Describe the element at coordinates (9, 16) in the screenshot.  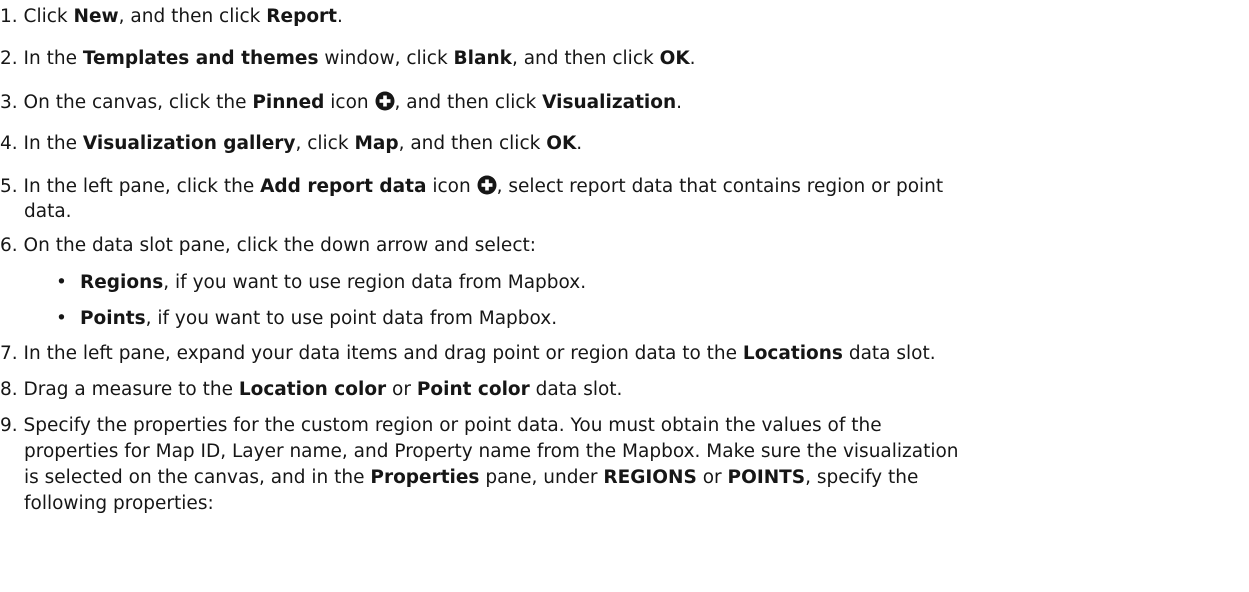
I see `step-number: 1.` at that location.